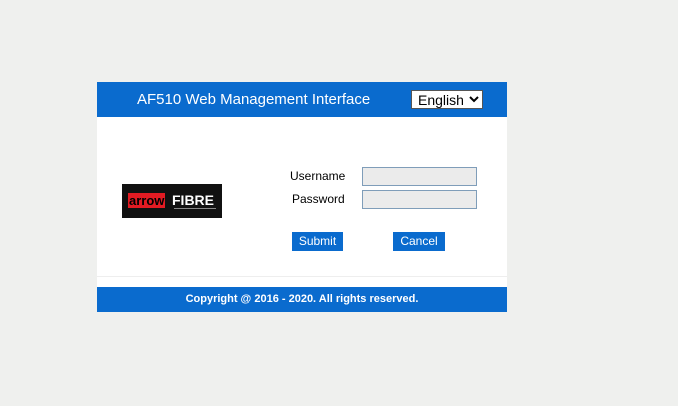  Describe the element at coordinates (318, 176) in the screenshot. I see `username-label: Username` at that location.